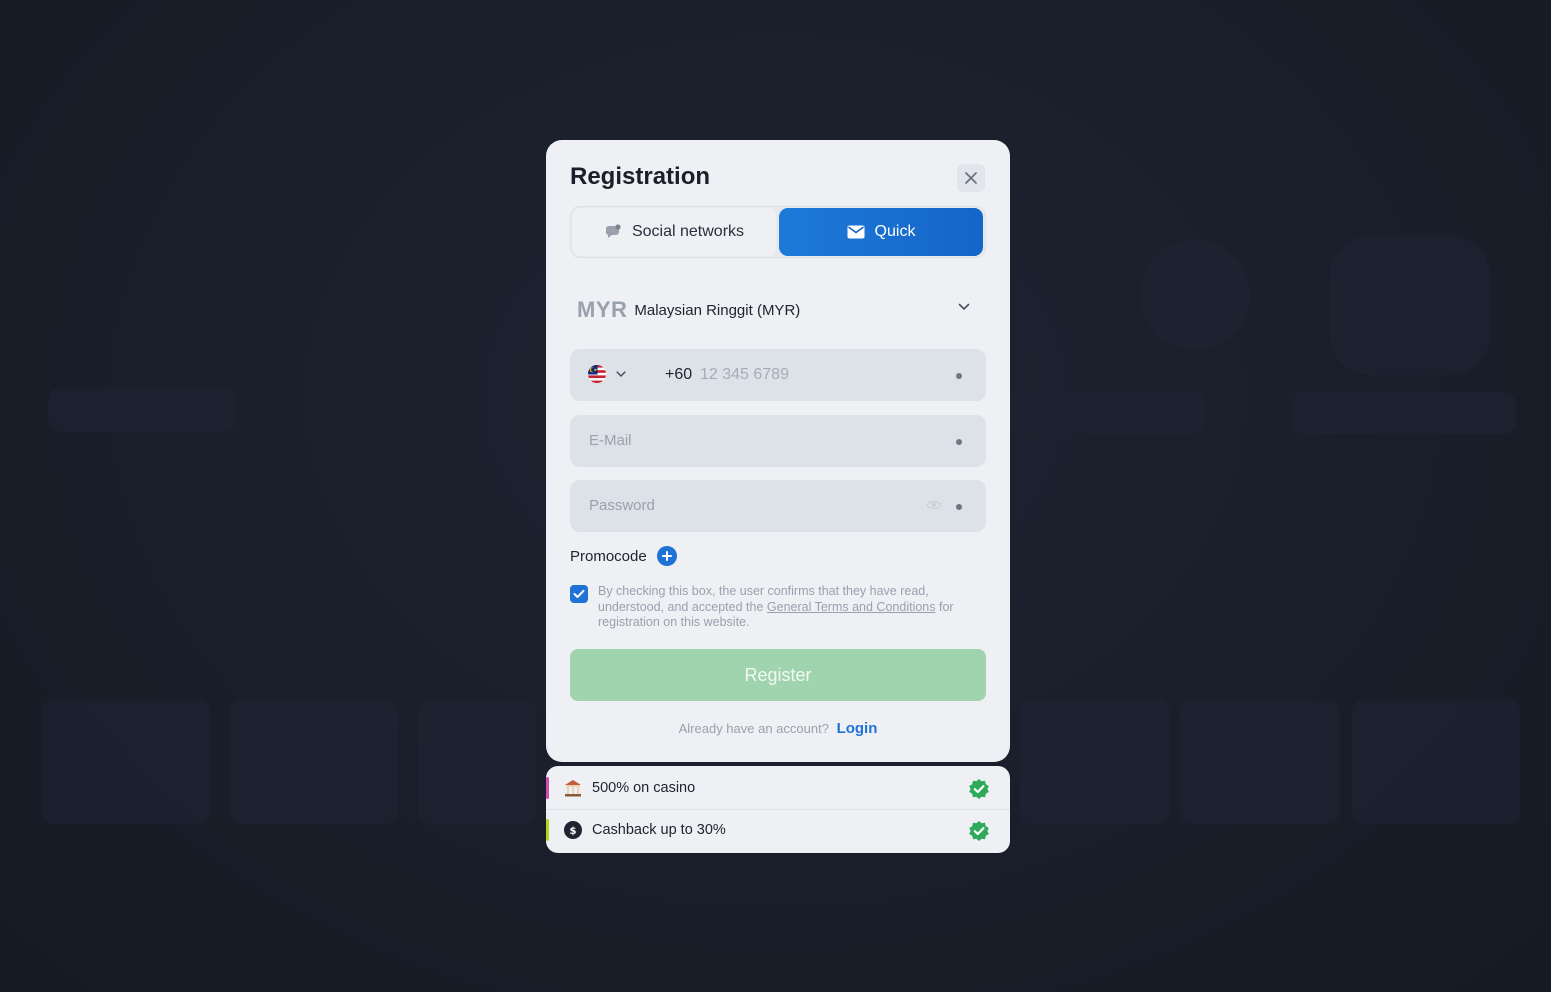 This screenshot has width=1551, height=992. I want to click on chat-bubble-icon, so click(613, 231).